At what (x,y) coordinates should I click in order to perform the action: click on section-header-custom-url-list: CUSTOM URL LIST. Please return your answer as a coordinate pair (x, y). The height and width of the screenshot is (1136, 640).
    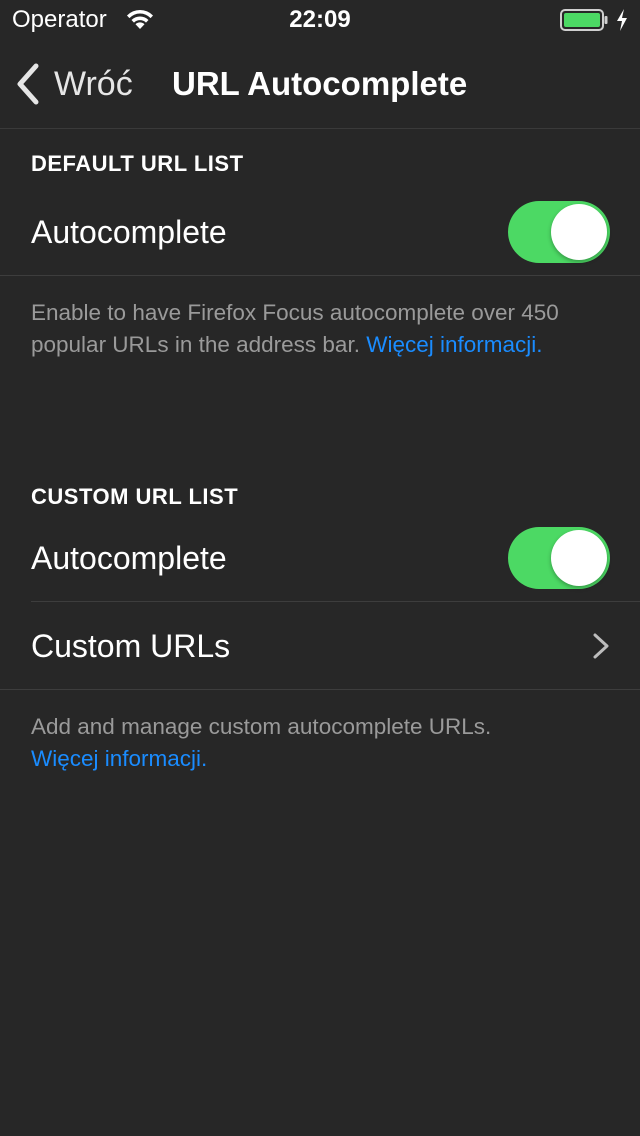
    Looking at the image, I should click on (135, 496).